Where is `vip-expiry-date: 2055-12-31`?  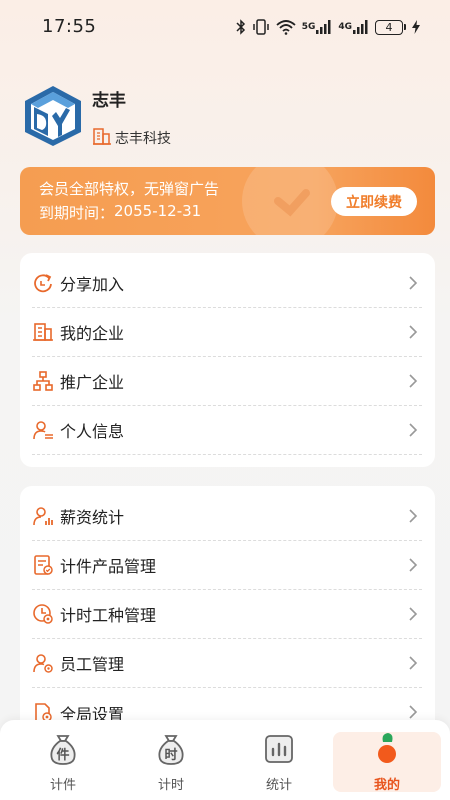
vip-expiry-date: 2055-12-31 is located at coordinates (158, 211).